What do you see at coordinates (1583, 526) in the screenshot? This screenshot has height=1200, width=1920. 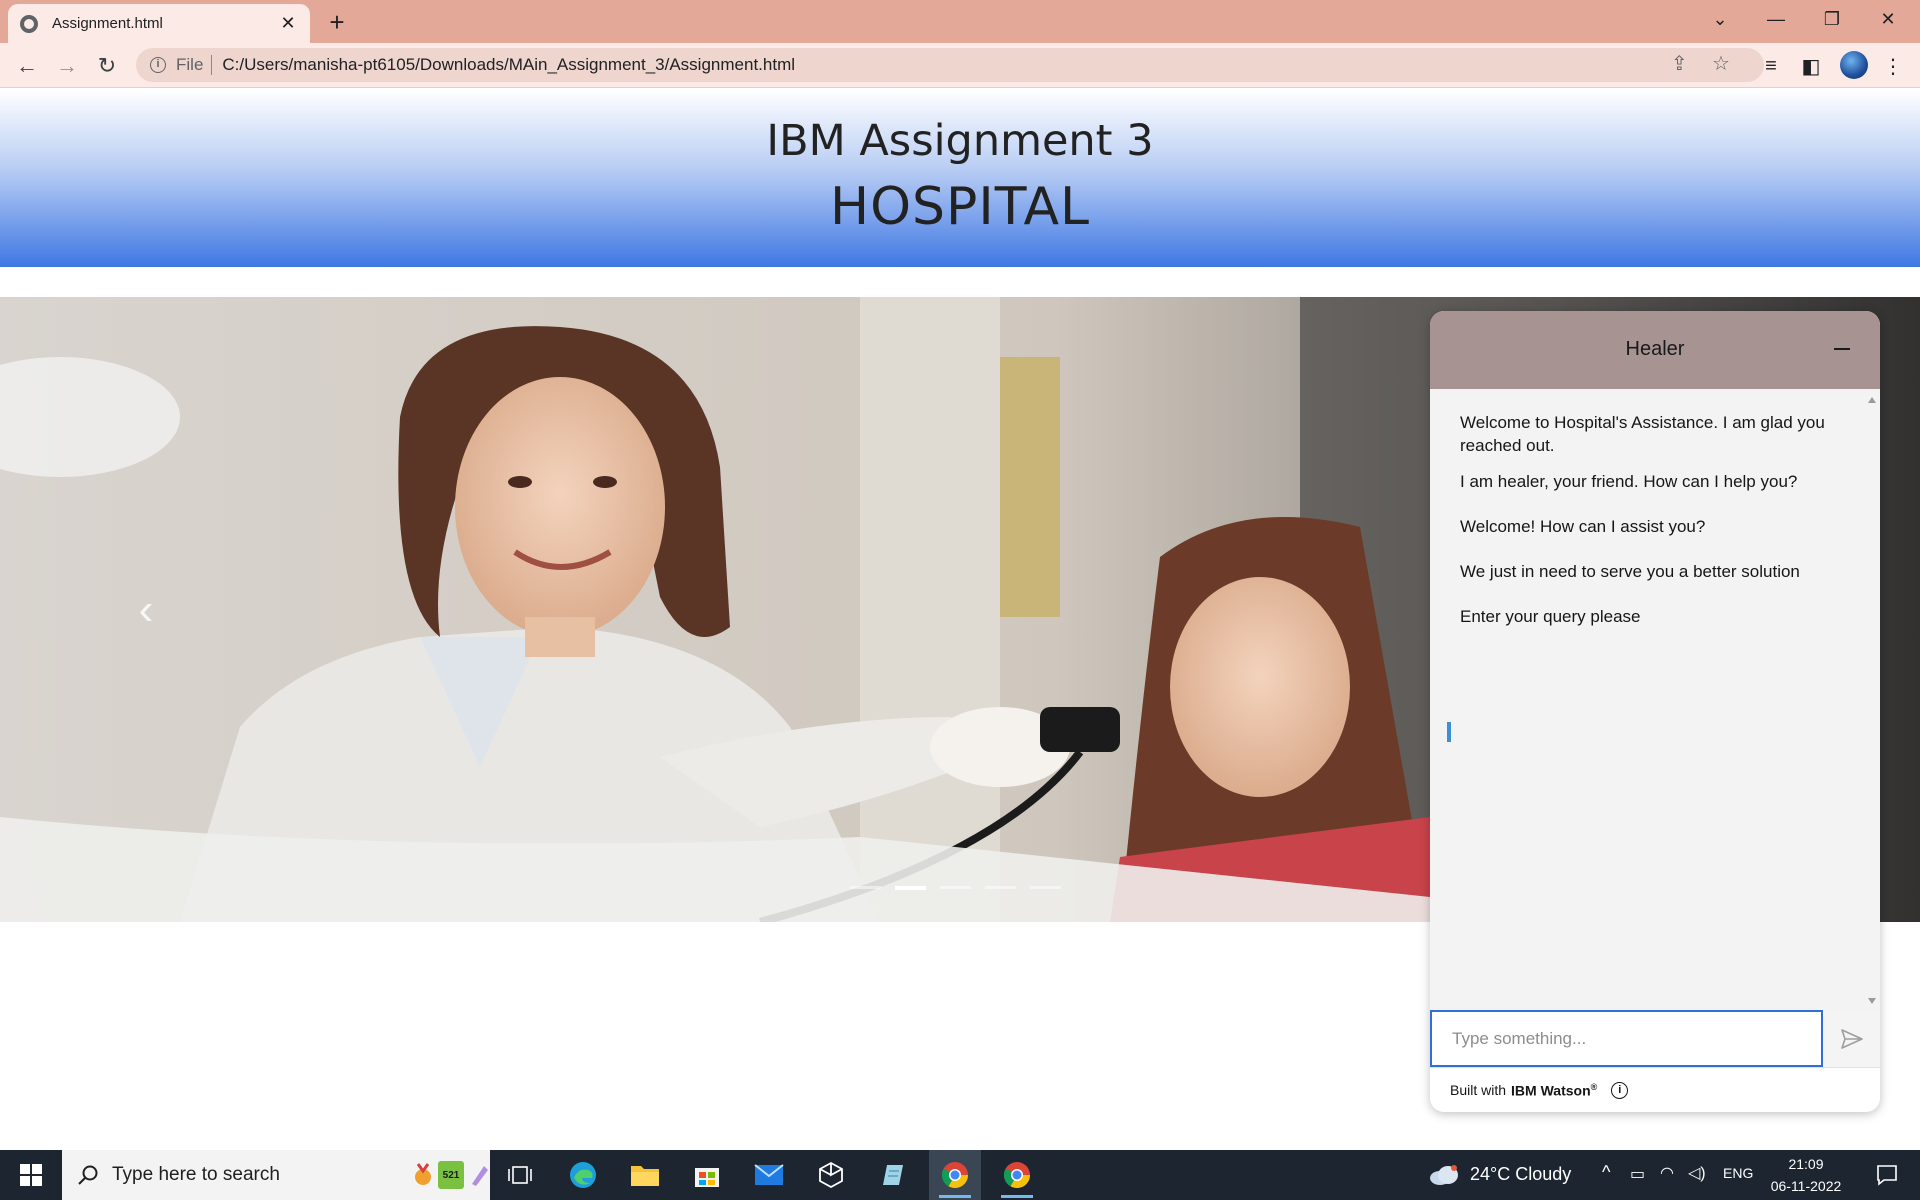 I see `chat-message: Welcome! How can I assist you?` at bounding box center [1583, 526].